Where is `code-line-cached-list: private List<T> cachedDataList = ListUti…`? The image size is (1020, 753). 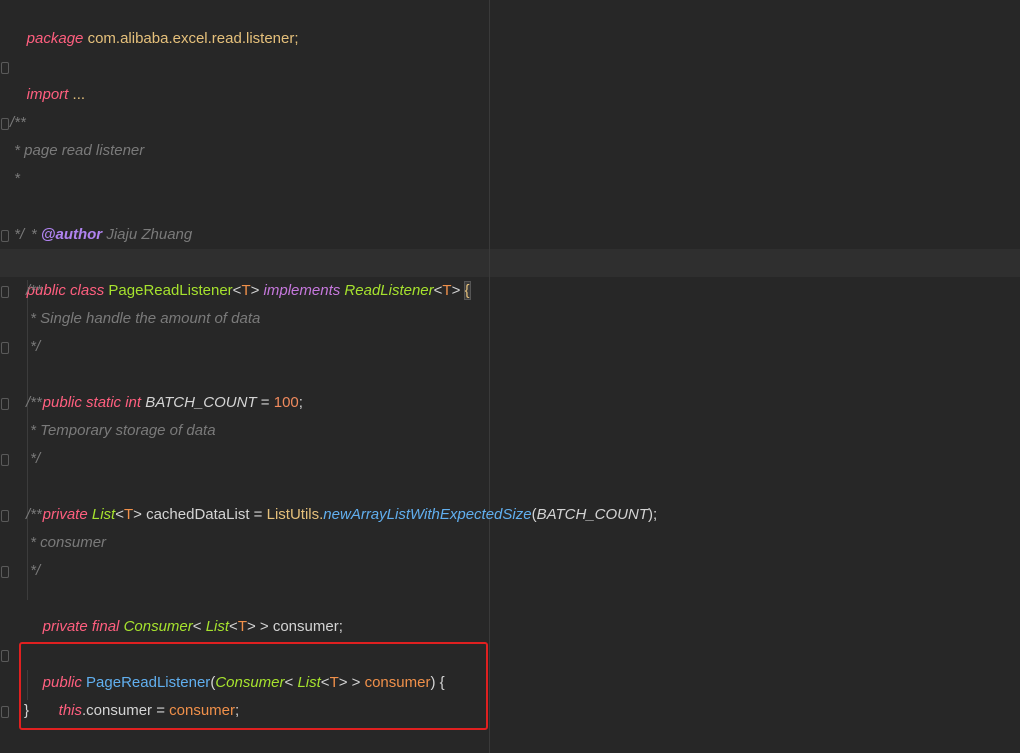
code-line-cached-list: private List<T> cachedDataList = ListUti… is located at coordinates (342, 498).